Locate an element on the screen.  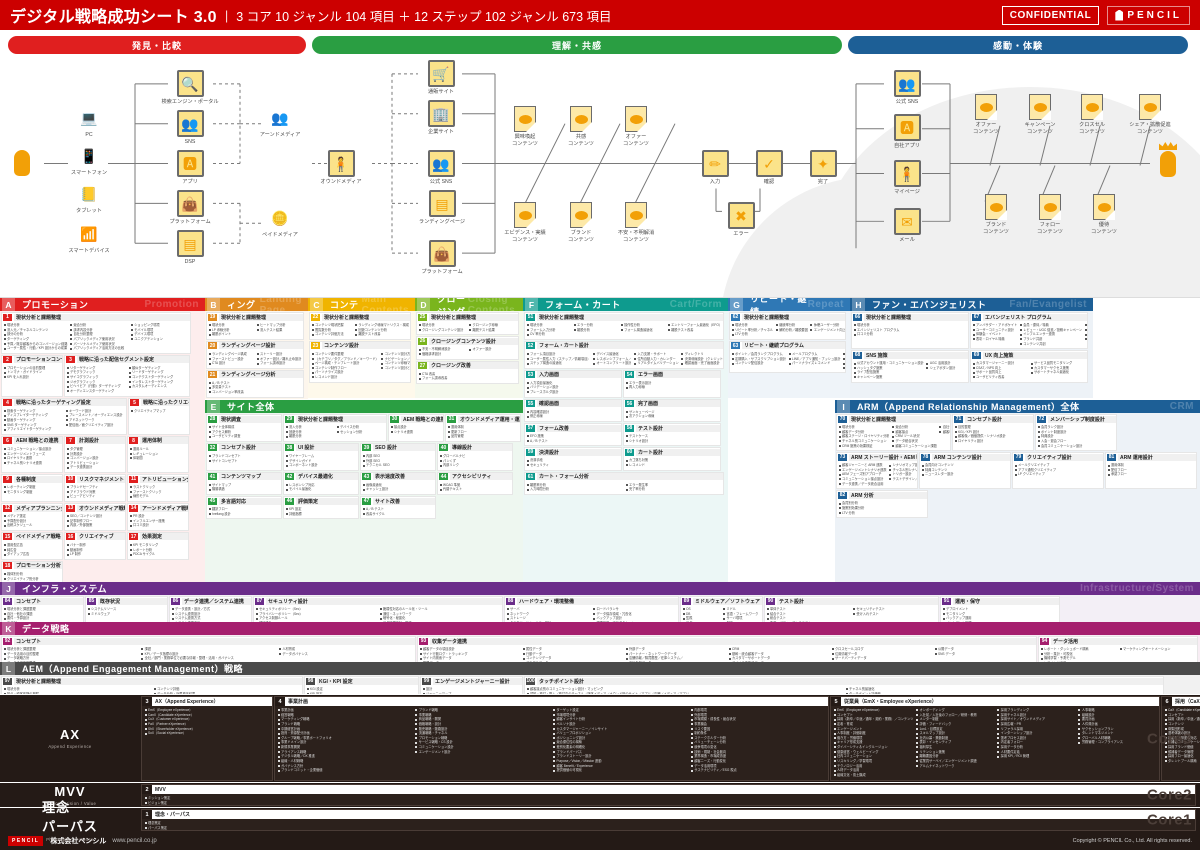
card-number: 92 is located at coordinates (7, 641).